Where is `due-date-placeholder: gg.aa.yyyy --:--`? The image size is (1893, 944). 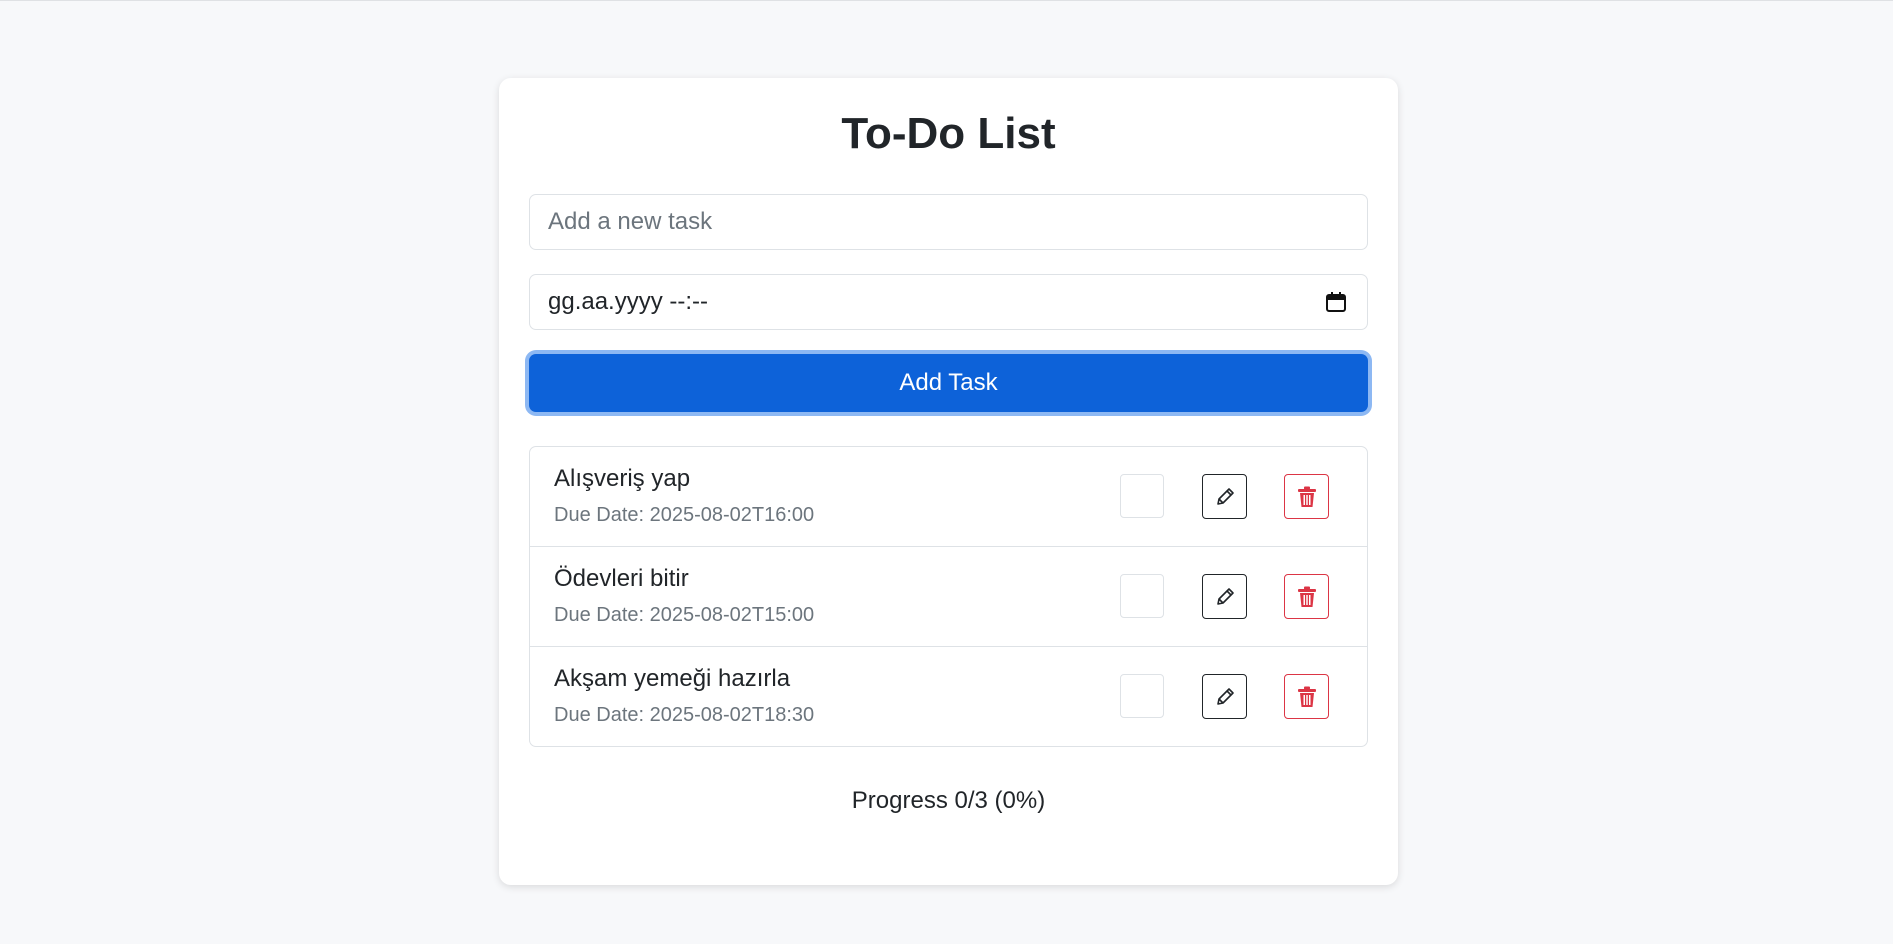 due-date-placeholder: gg.aa.yyyy --:-- is located at coordinates (628, 301).